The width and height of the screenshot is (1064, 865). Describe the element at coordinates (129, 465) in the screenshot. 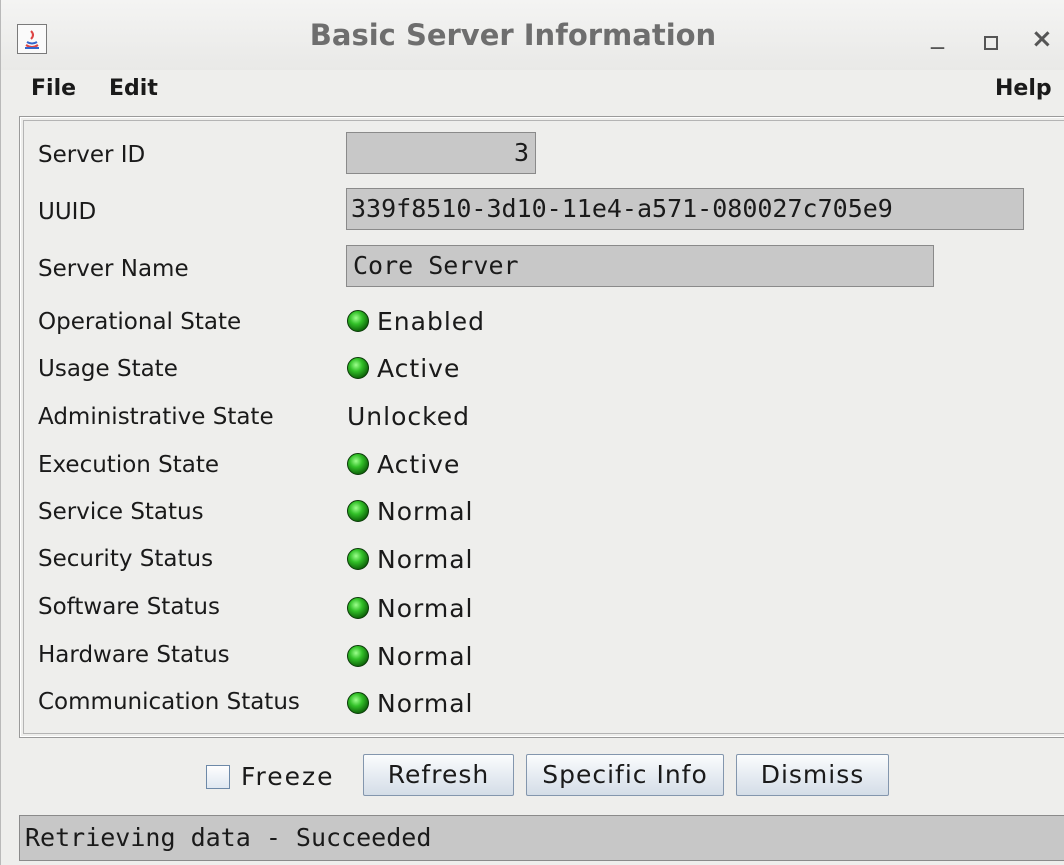

I see `execution-state-label: Execution State` at that location.